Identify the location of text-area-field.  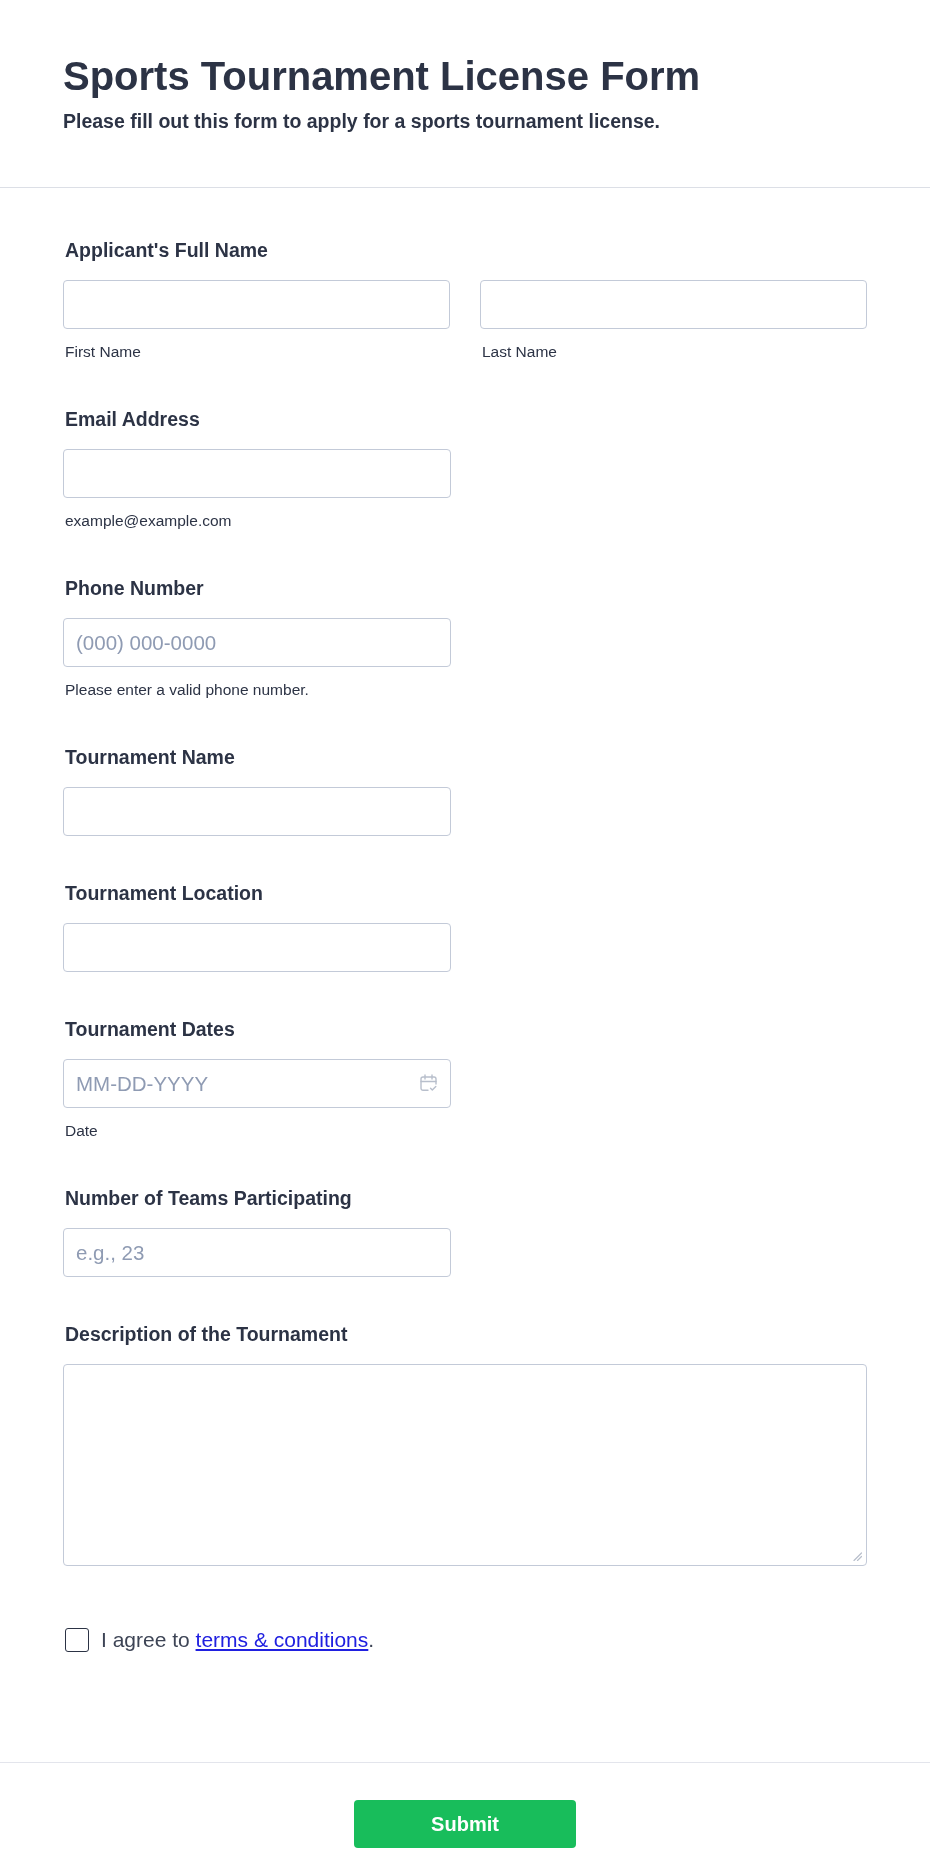
(465, 1465).